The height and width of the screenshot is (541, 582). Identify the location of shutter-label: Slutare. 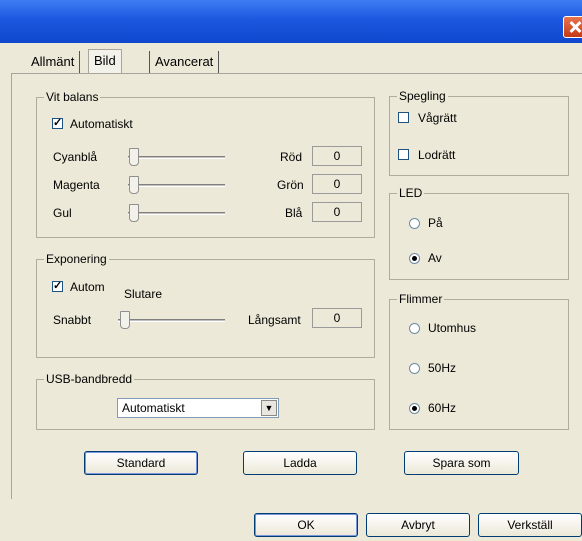
(143, 294).